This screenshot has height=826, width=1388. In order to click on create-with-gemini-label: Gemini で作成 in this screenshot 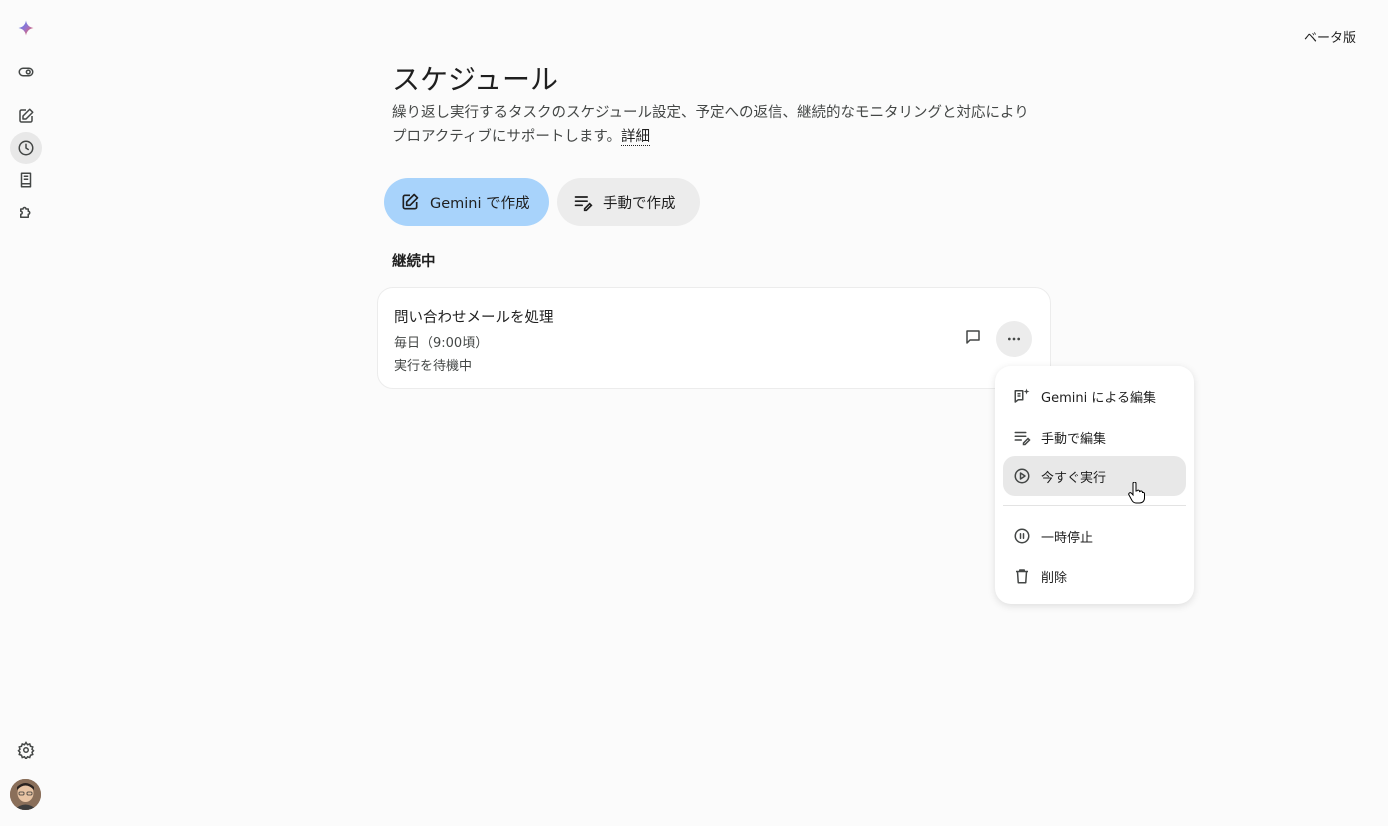, I will do `click(480, 203)`.